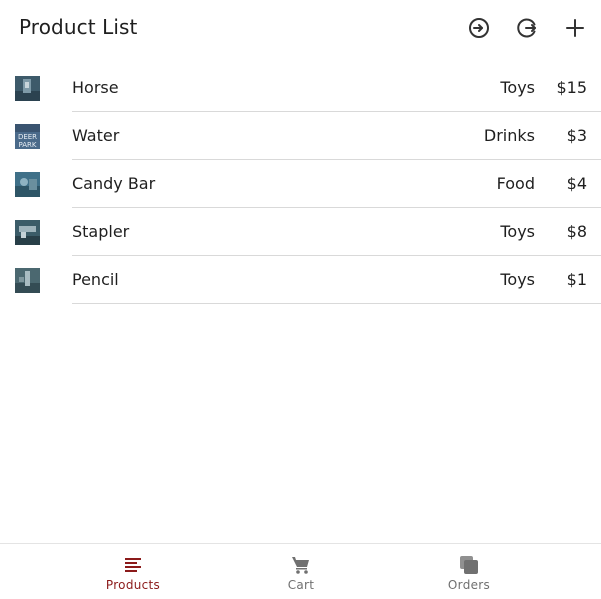 The width and height of the screenshot is (601, 599). I want to click on tab-cart: Cart, so click(301, 571).